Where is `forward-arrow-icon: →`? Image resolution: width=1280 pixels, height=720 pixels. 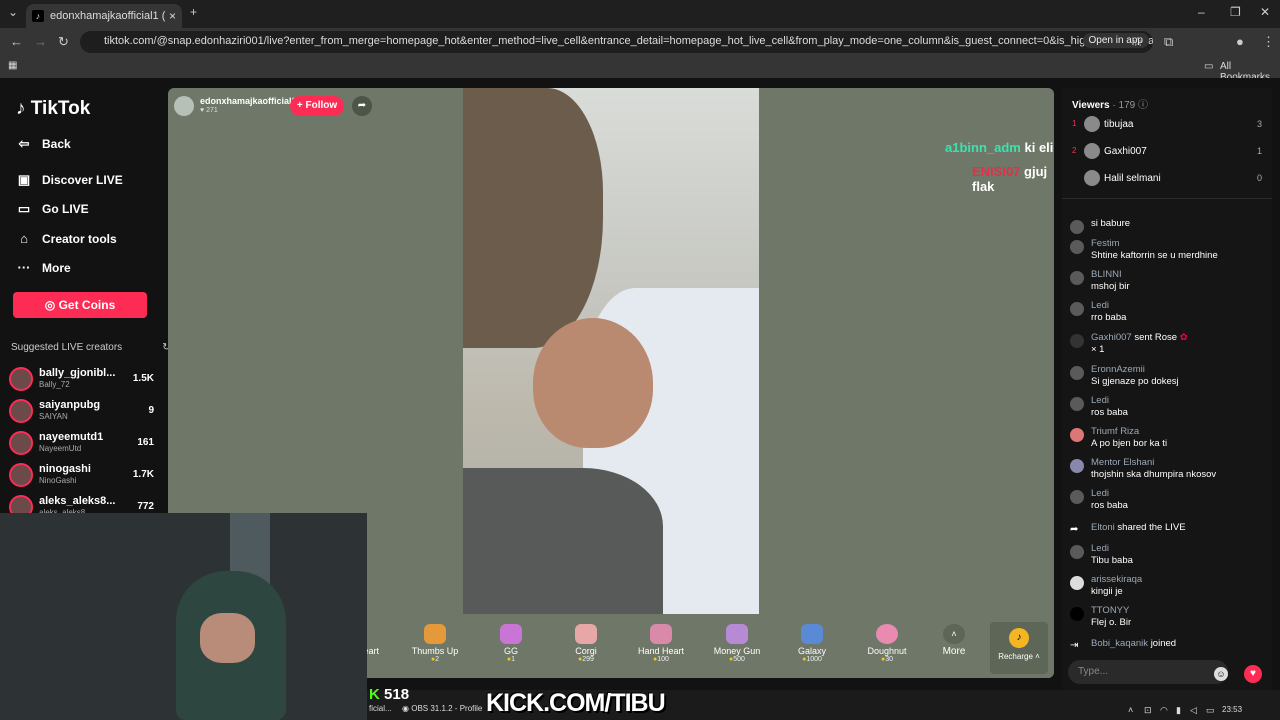
forward-arrow-icon: → is located at coordinates (40, 41).